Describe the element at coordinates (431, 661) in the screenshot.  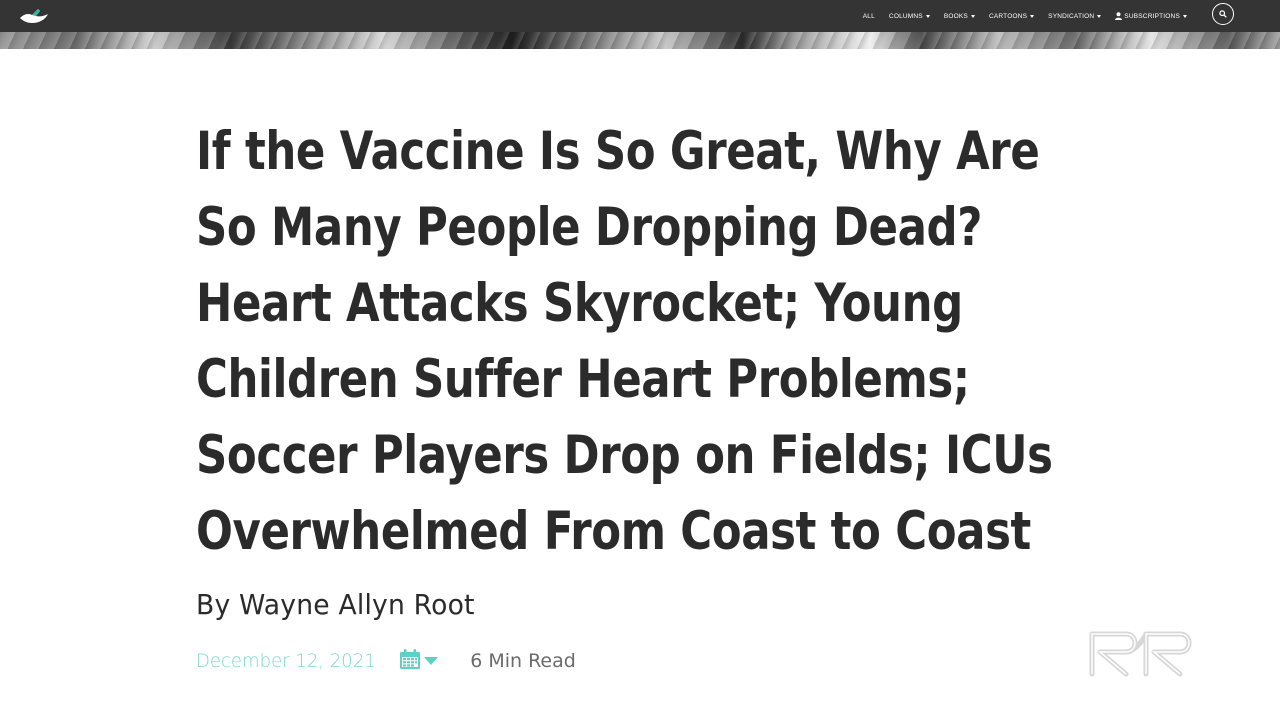
I see `chevron-down-icon` at that location.